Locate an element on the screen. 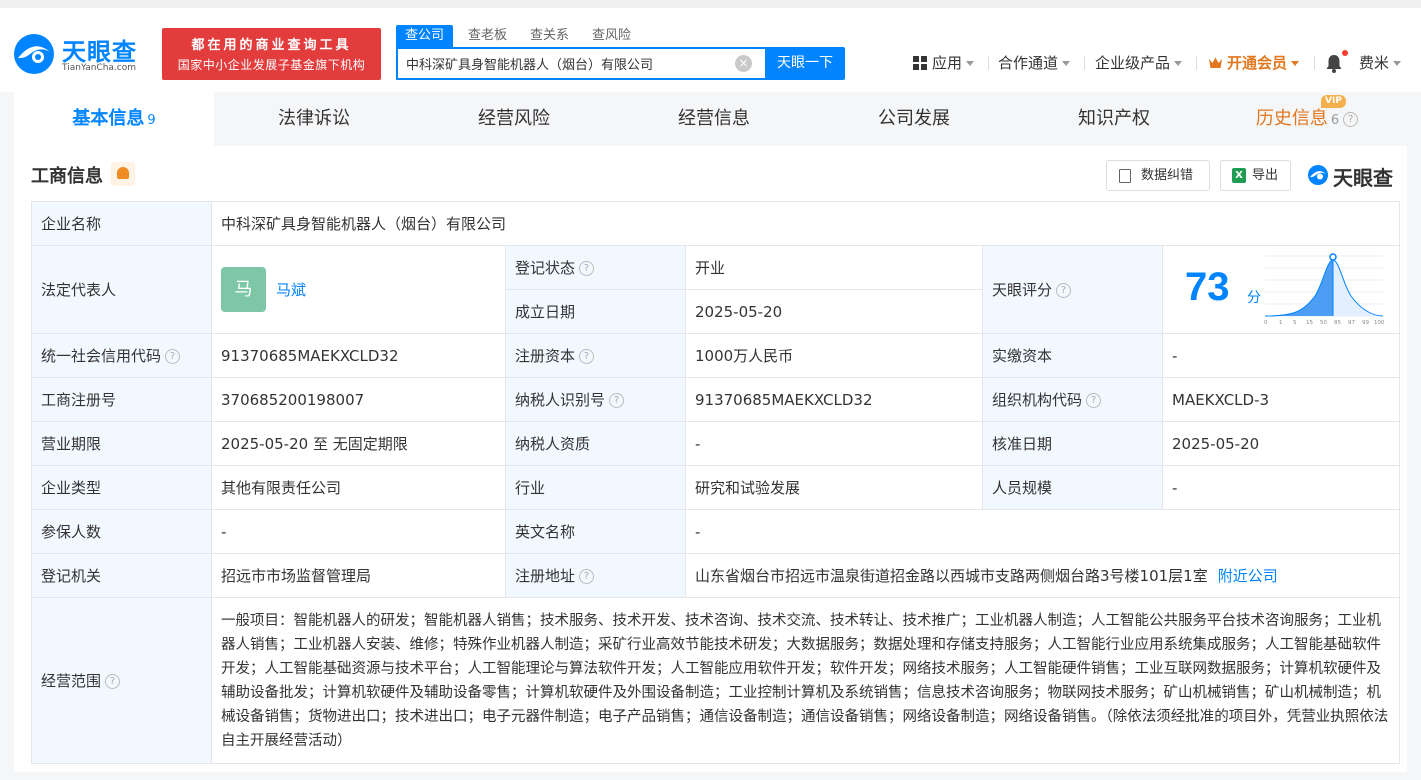 This screenshot has height=780, width=1421. value-authority: 招远市市场监督管理局 is located at coordinates (358, 575).